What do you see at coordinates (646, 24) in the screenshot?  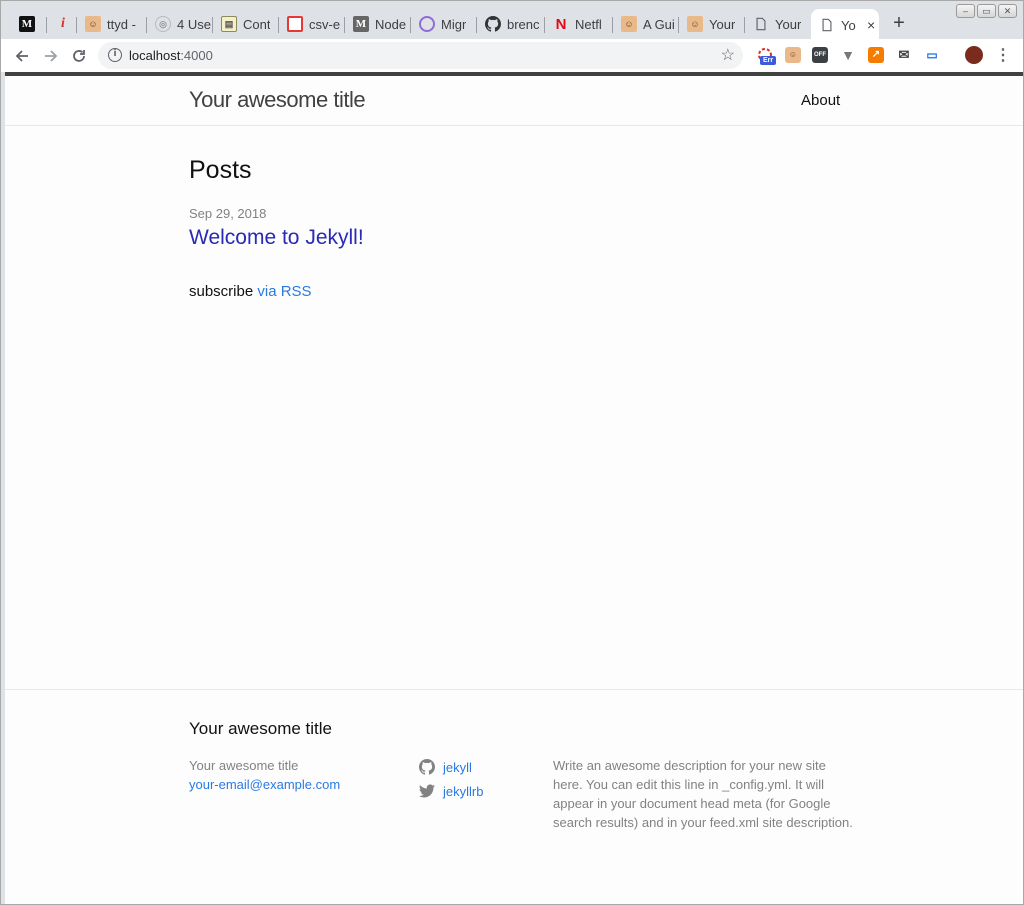 I see `tab-10: ☺ A Gui` at bounding box center [646, 24].